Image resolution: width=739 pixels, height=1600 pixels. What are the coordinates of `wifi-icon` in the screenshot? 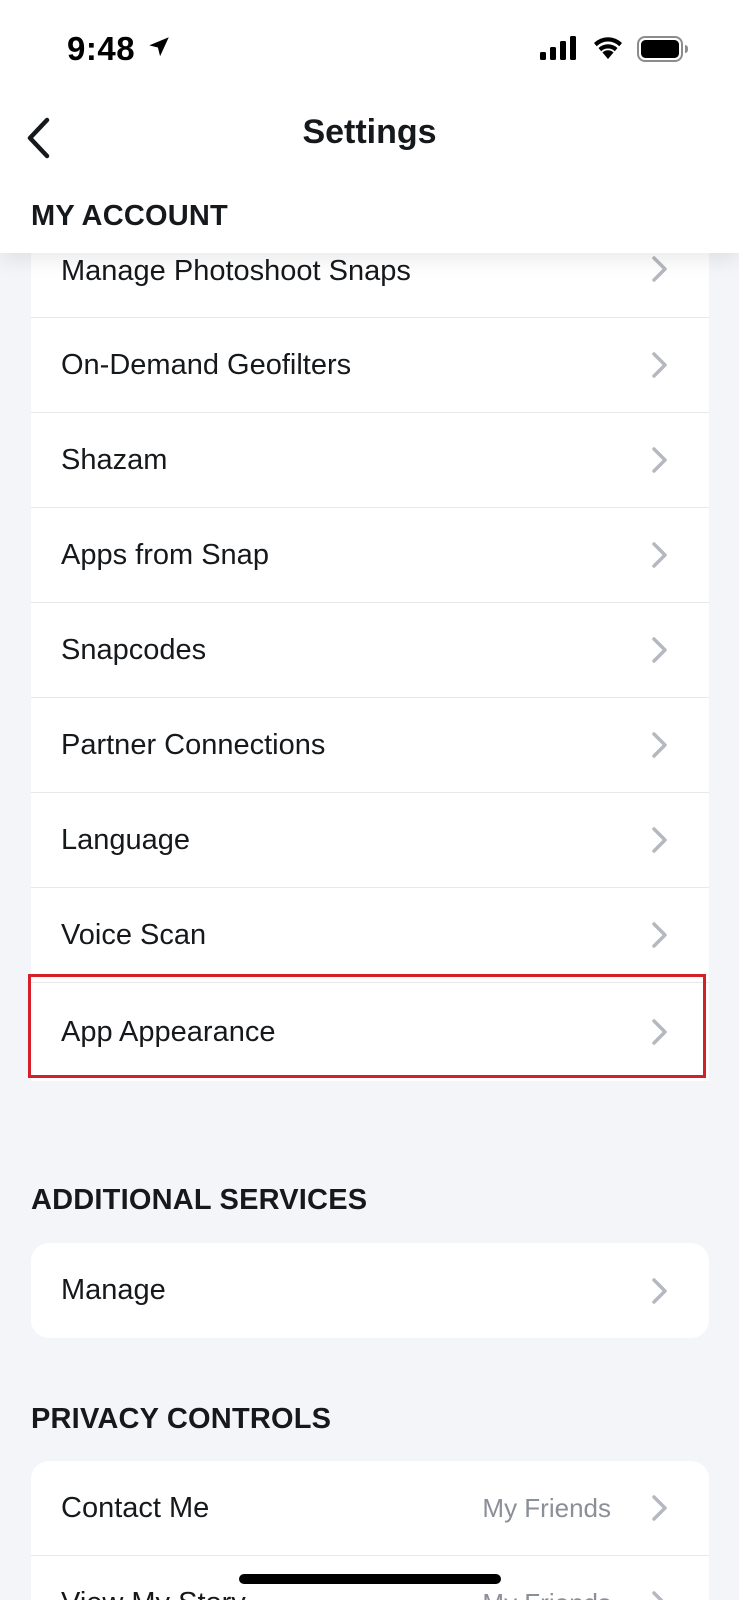 It's located at (608, 48).